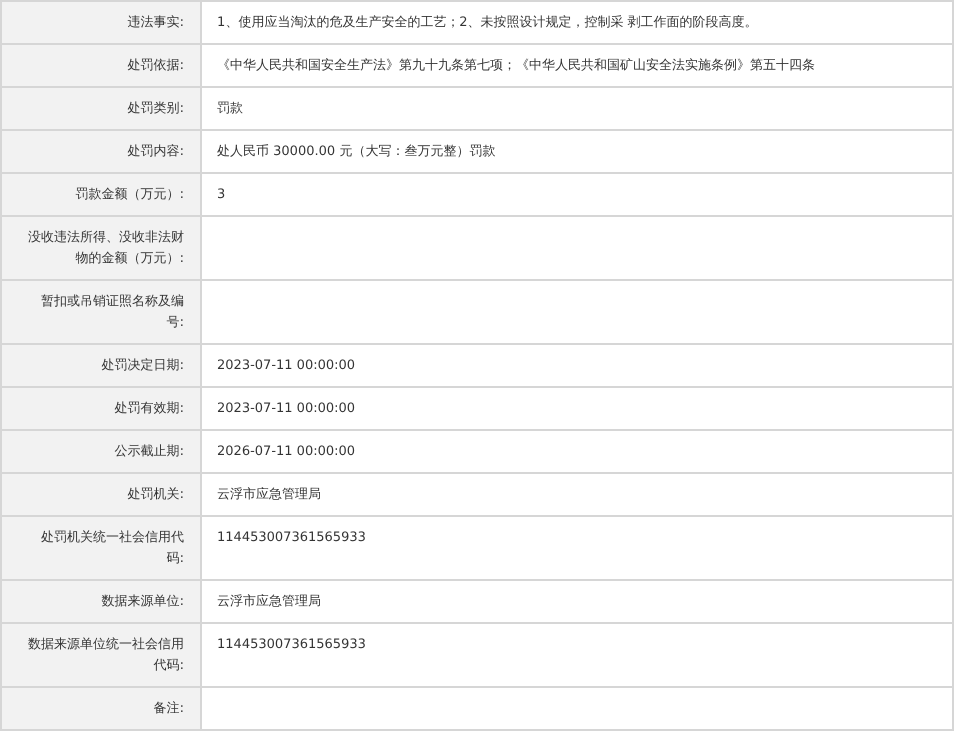  Describe the element at coordinates (101, 65) in the screenshot. I see `field-label-cell: 处罚依据:` at that location.